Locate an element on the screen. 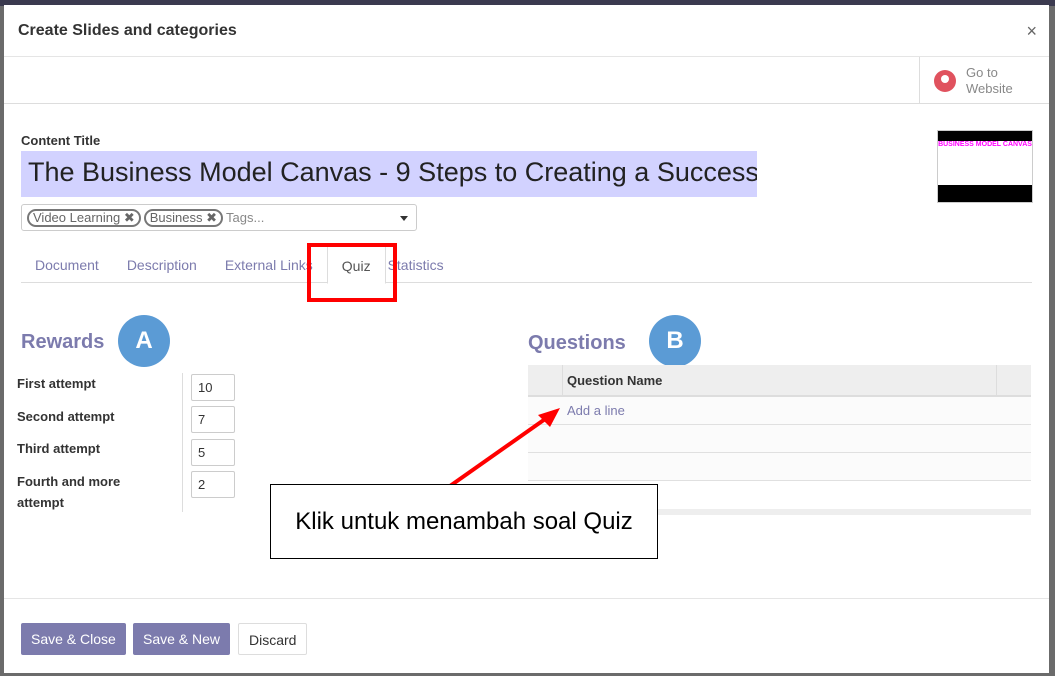 The image size is (1055, 676). discard-button: Discard is located at coordinates (273, 639).